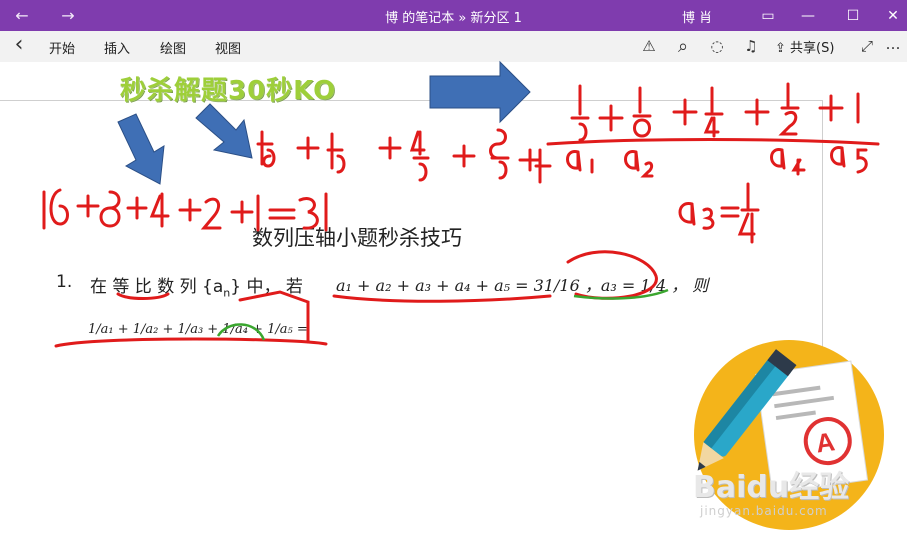 The height and width of the screenshot is (542, 907). Describe the element at coordinates (697, 16) in the screenshot. I see `user-name: 博 肖` at that location.